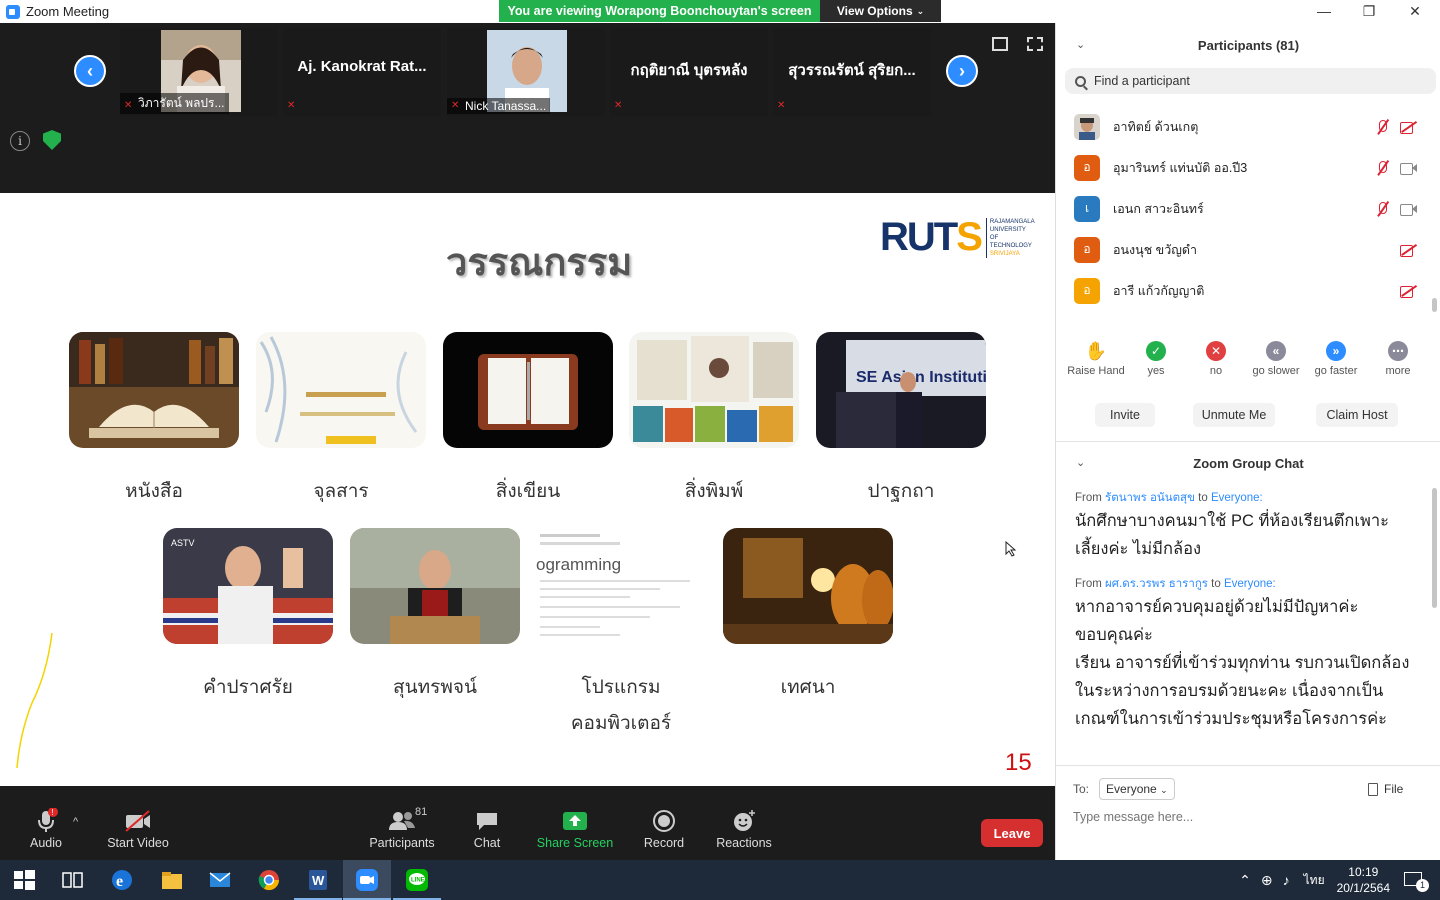 The width and height of the screenshot is (1440, 900). Describe the element at coordinates (621, 634) in the screenshot. I see `slide-item-program: ogramming โปรแกรม คอมพิวเตอร์` at that location.